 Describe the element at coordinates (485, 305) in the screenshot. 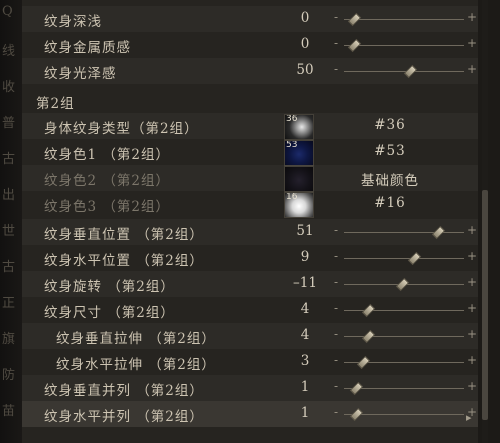

I see `scrollbar-thumb` at that location.